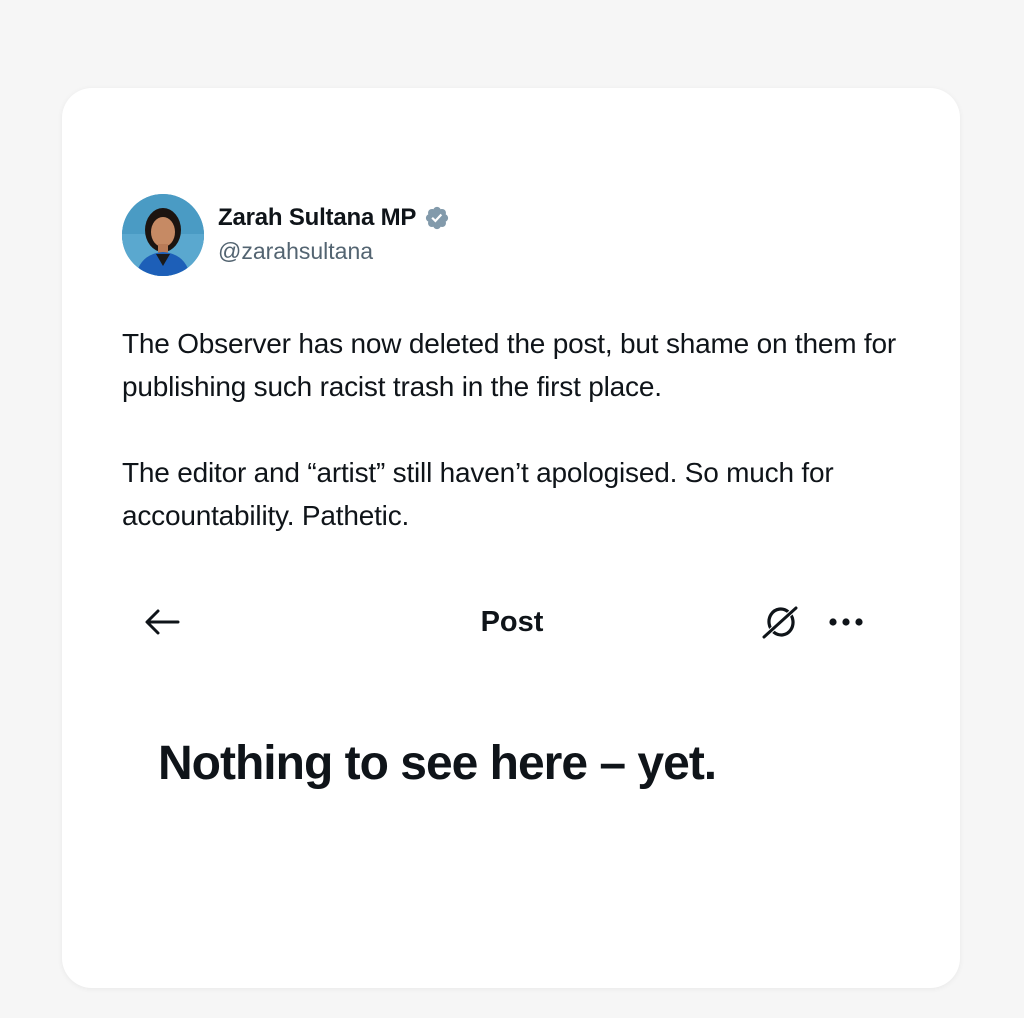 Image resolution: width=1024 pixels, height=1018 pixels. Describe the element at coordinates (437, 218) in the screenshot. I see `verified-badge-icon` at that location.